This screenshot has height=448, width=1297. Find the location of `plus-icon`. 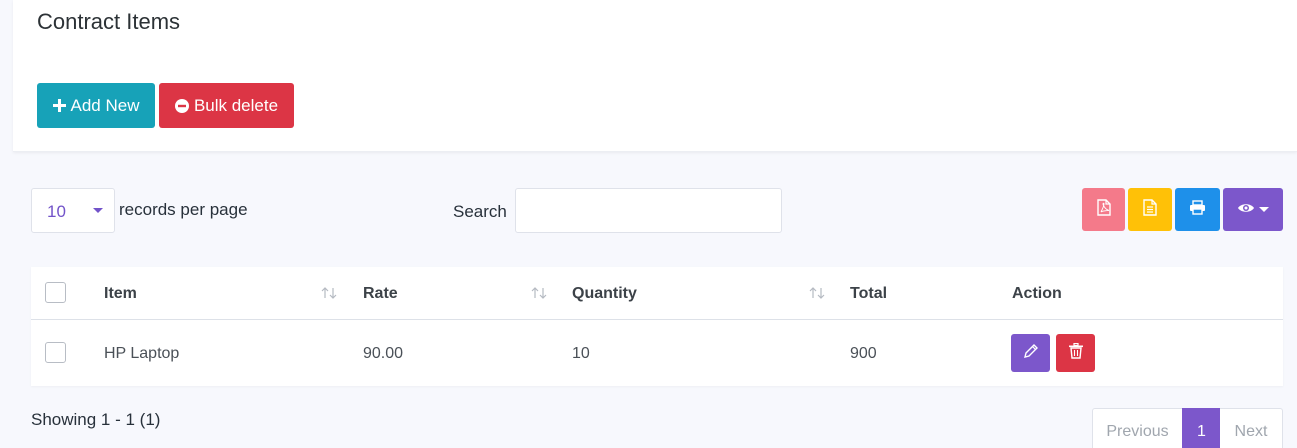

plus-icon is located at coordinates (59, 105).